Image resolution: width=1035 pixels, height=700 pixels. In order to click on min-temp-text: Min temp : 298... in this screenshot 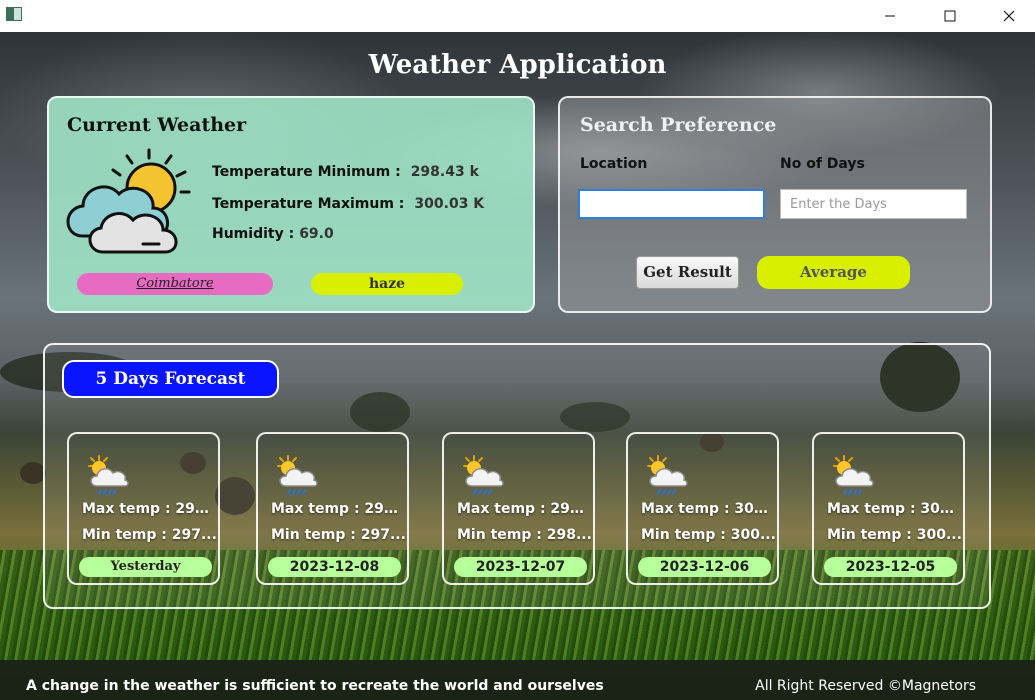, I will do `click(524, 535)`.